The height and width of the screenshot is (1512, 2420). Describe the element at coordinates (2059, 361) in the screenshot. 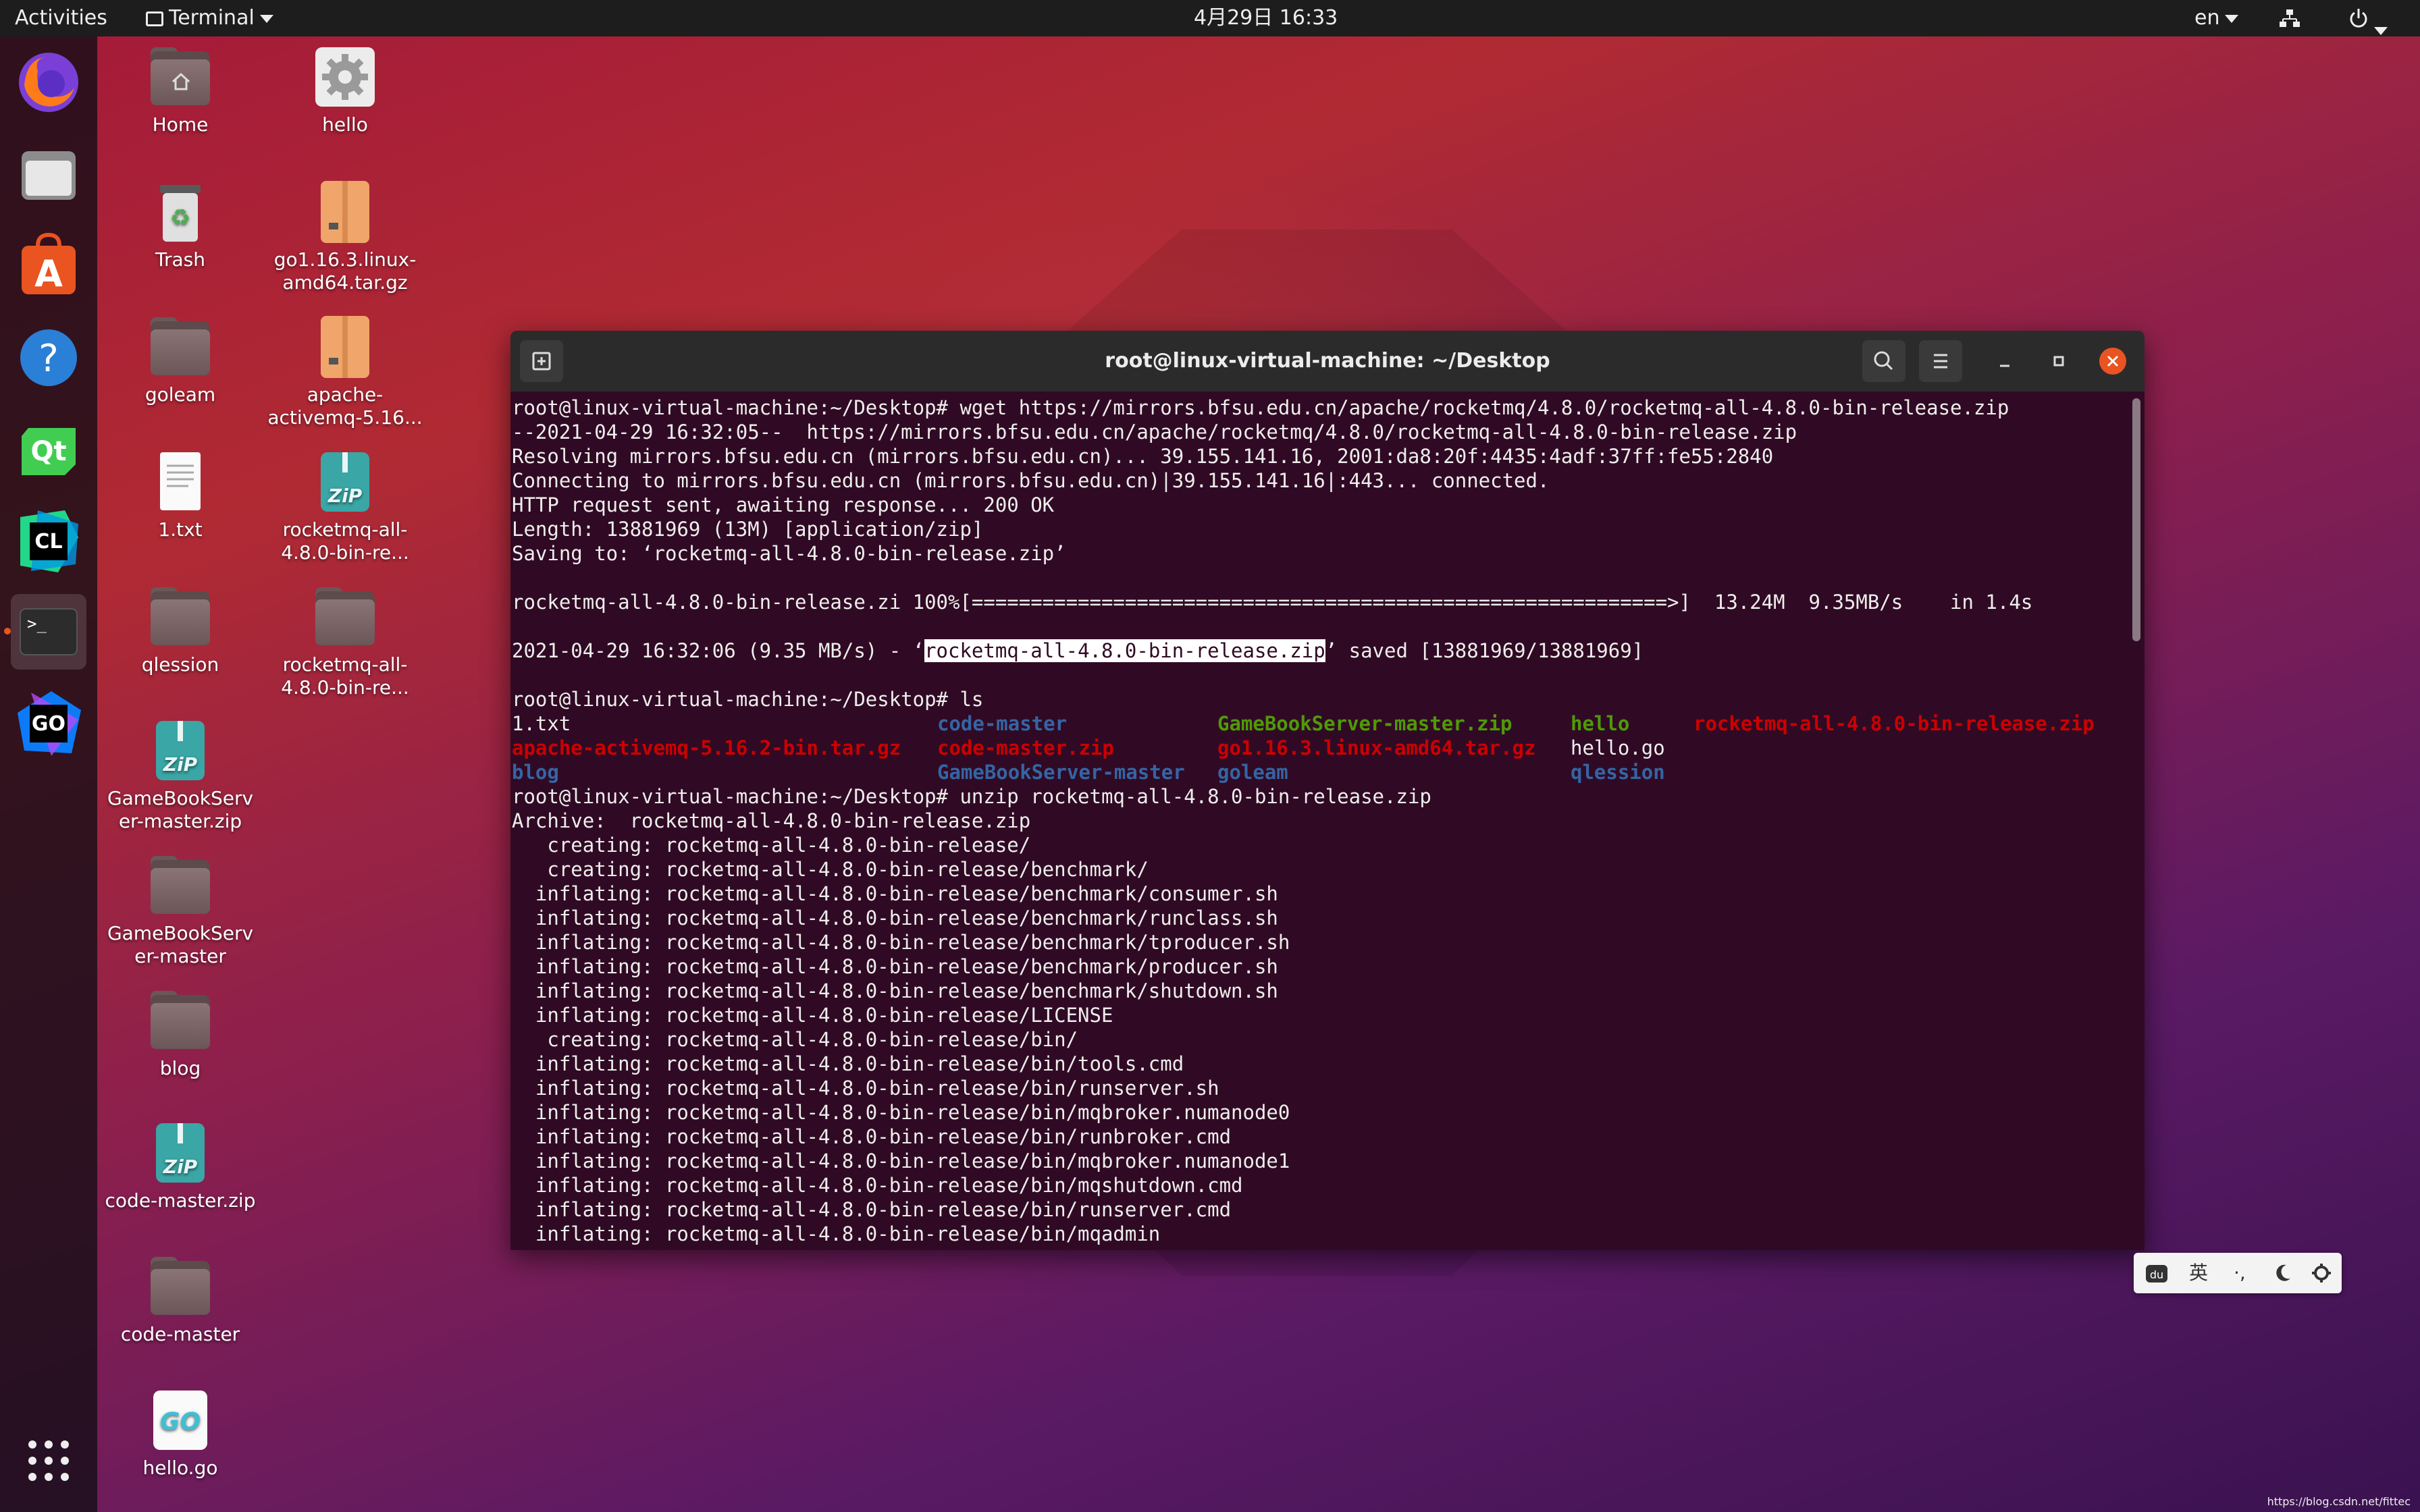

I see `maximize-button` at that location.